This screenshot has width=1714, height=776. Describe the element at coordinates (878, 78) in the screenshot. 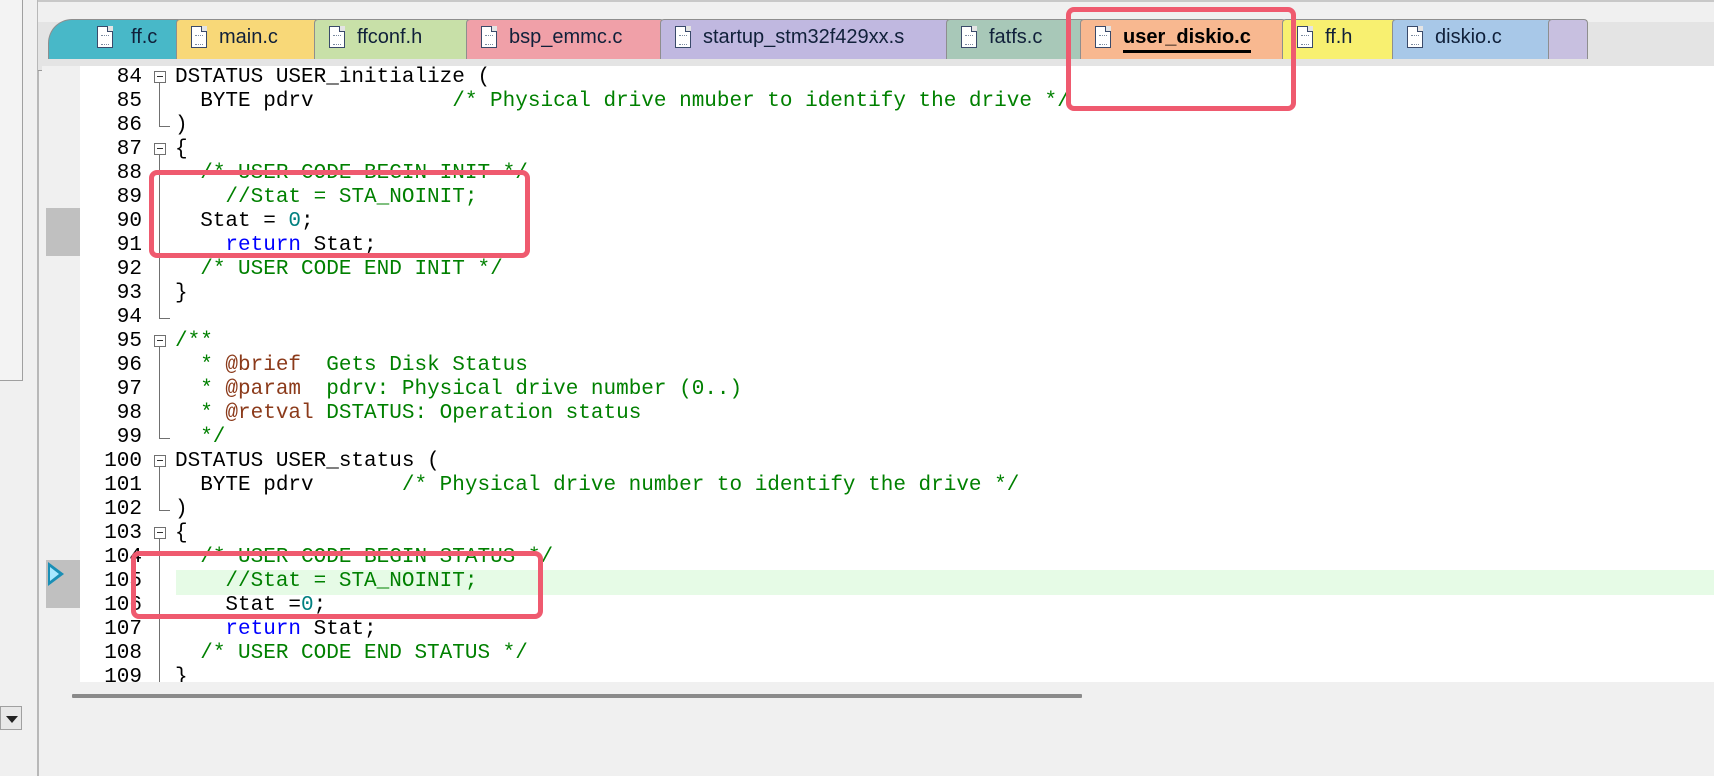

I see `code-line: 84 DSTATUS USER_initialize (` at that location.